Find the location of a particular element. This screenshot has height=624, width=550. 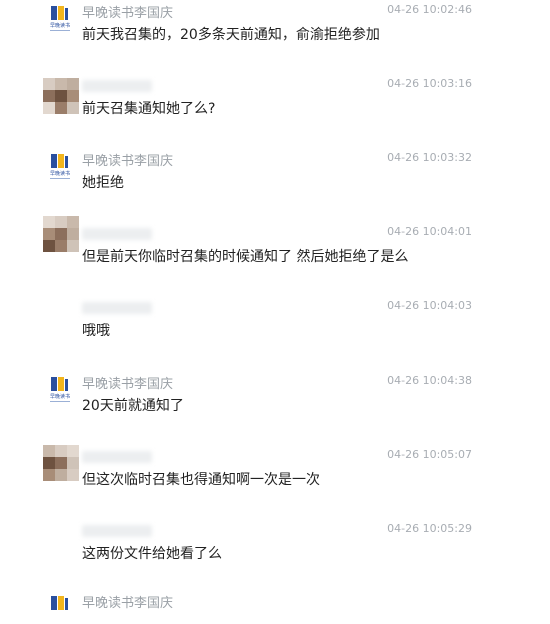

logo-avatar is located at coordinates (60, 609).